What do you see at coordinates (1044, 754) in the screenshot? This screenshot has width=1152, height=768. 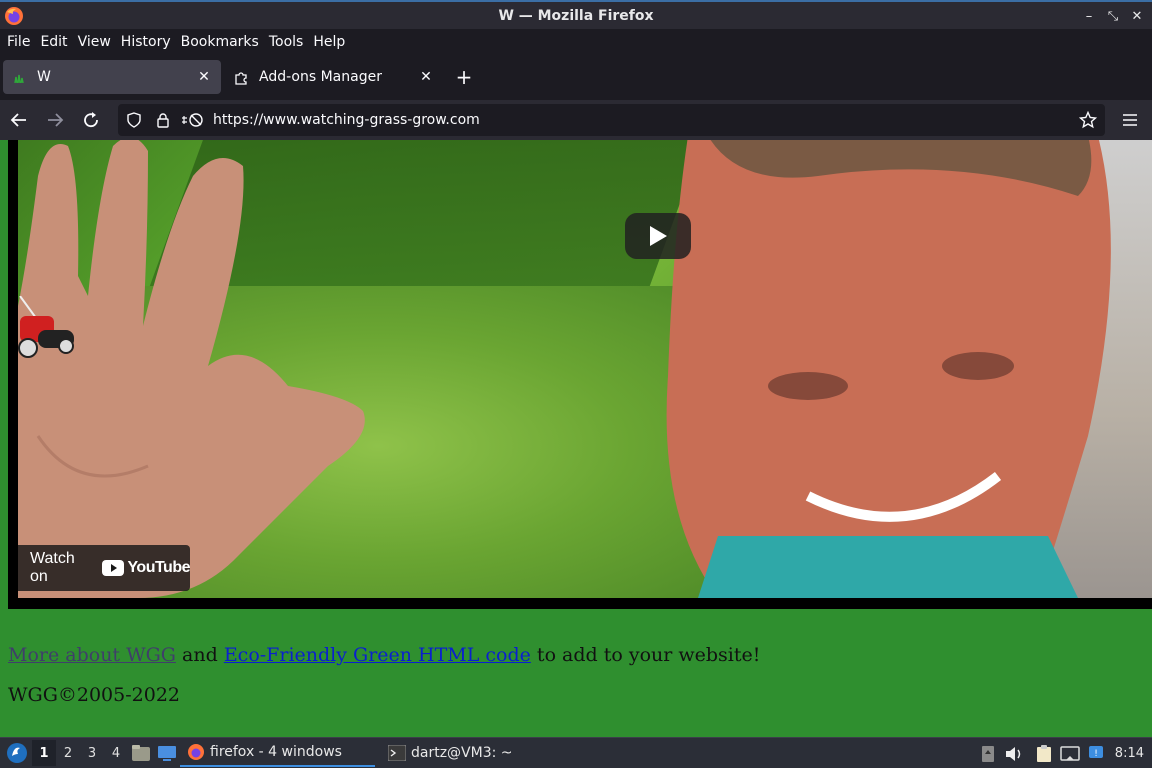 I see `clipboard-icon` at bounding box center [1044, 754].